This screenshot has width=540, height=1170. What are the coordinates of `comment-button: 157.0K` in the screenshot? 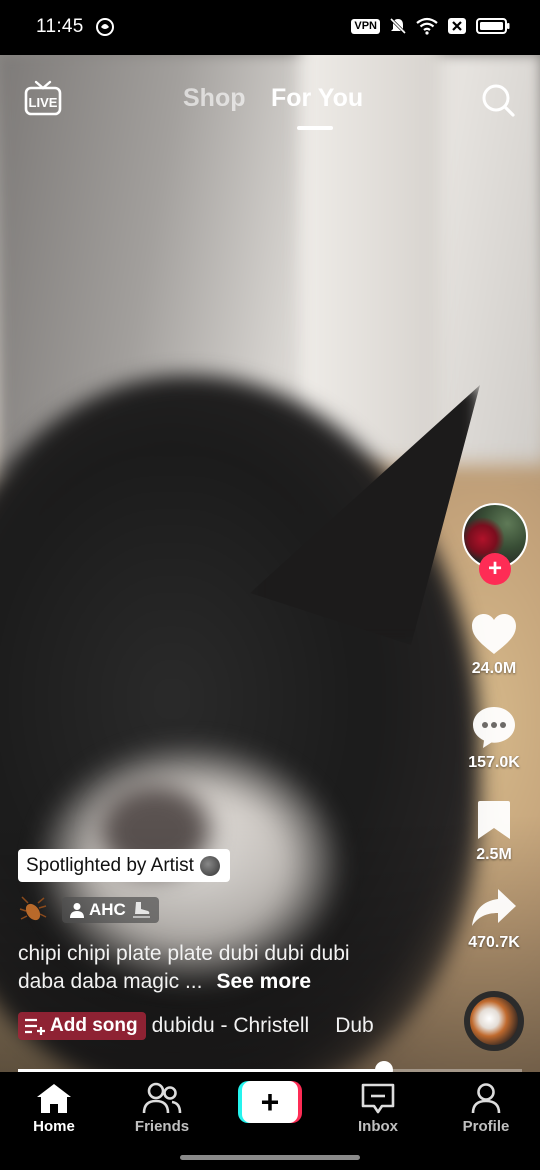 It's located at (494, 738).